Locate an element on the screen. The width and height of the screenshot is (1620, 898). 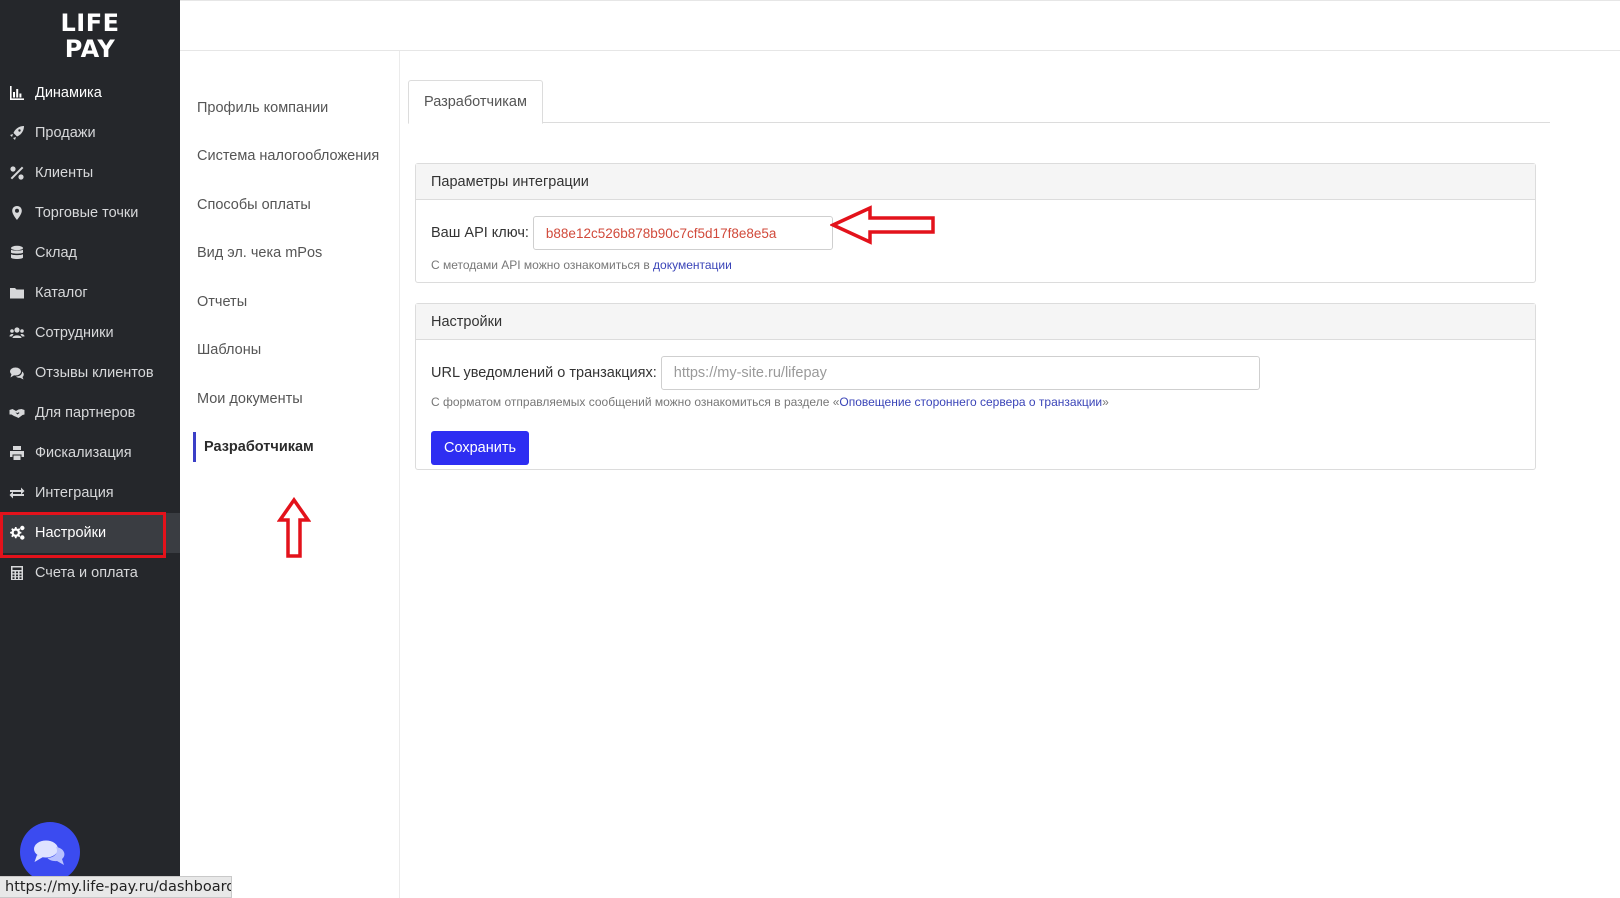
sidebar-item-employees: Сотрудники is located at coordinates (90, 333).